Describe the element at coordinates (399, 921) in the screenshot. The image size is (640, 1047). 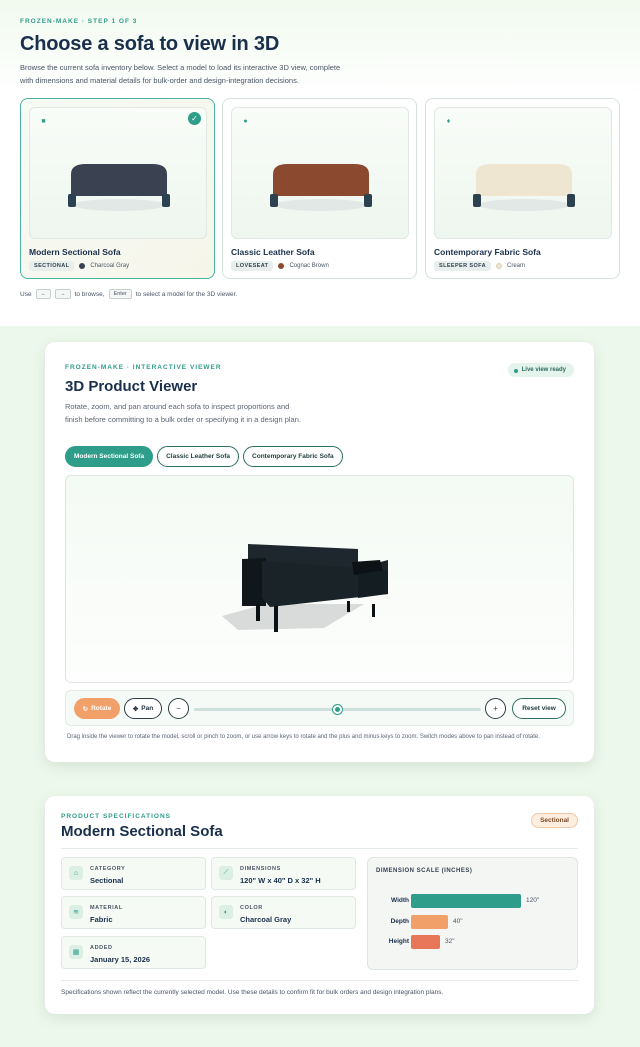
I see `bar-label: Depth` at that location.